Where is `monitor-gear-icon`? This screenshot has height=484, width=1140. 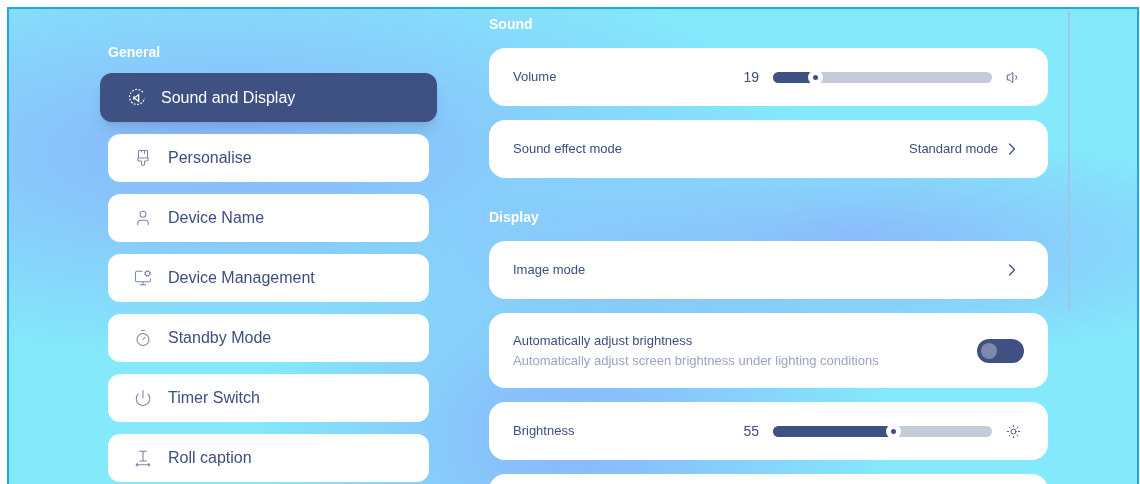
monitor-gear-icon is located at coordinates (143, 278).